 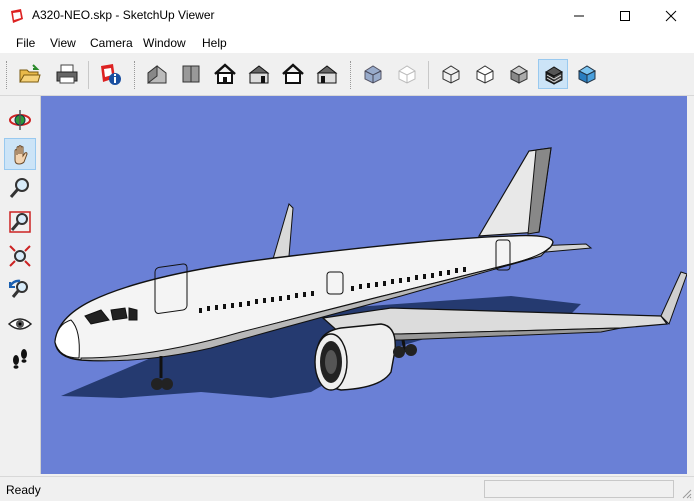 I want to click on open-icon, so click(x=30, y=73).